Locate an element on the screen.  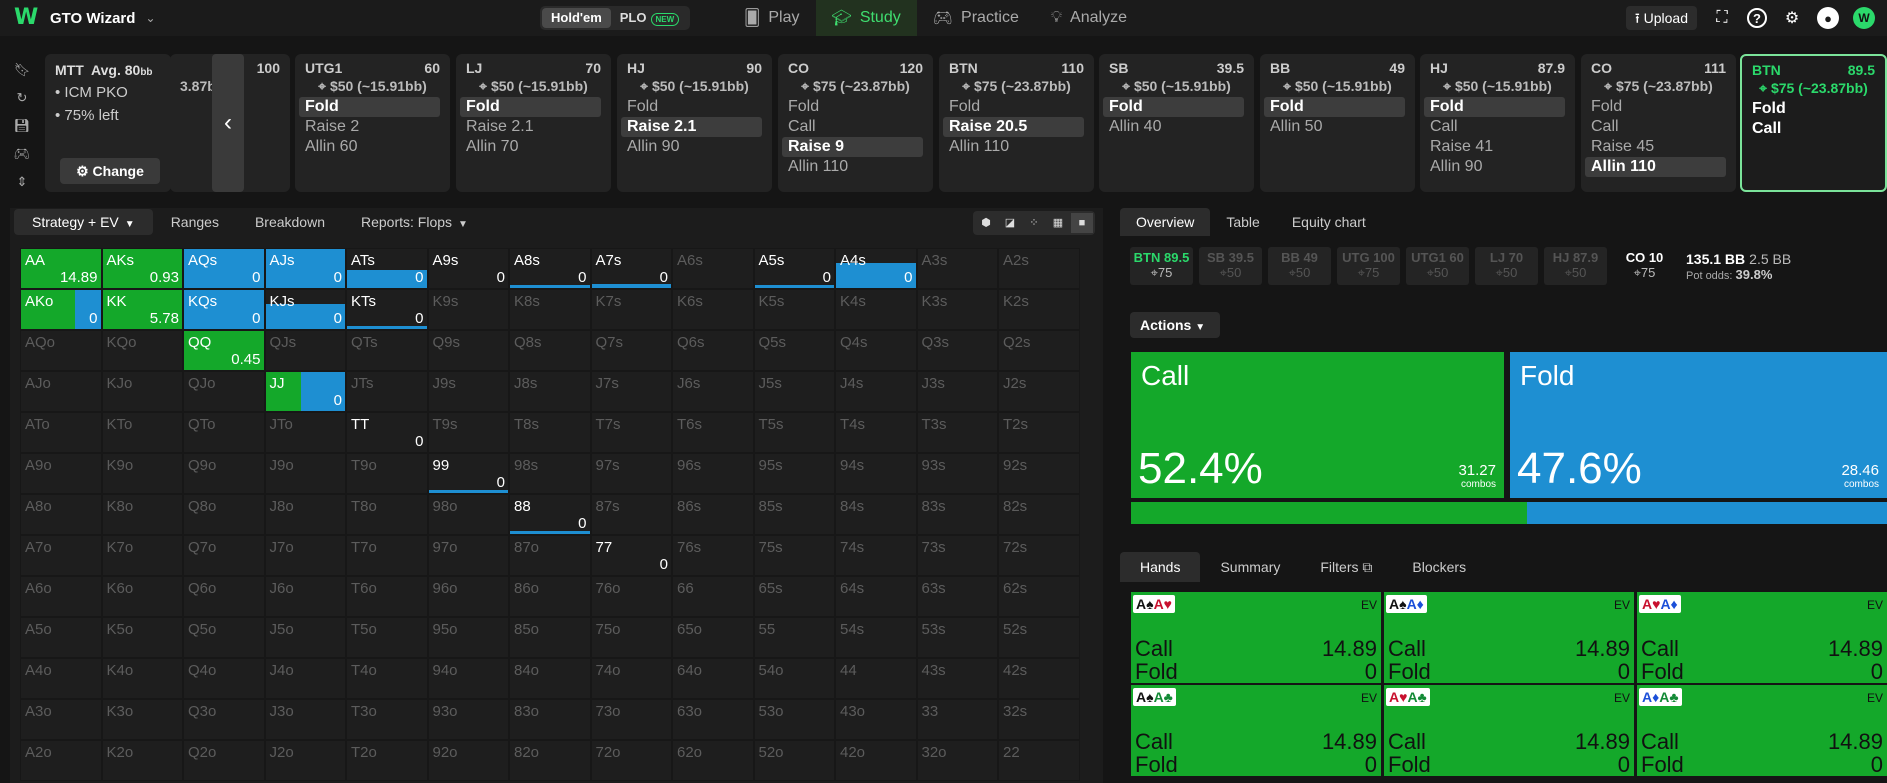
hand-cell-43s: 43s is located at coordinates (957, 678).